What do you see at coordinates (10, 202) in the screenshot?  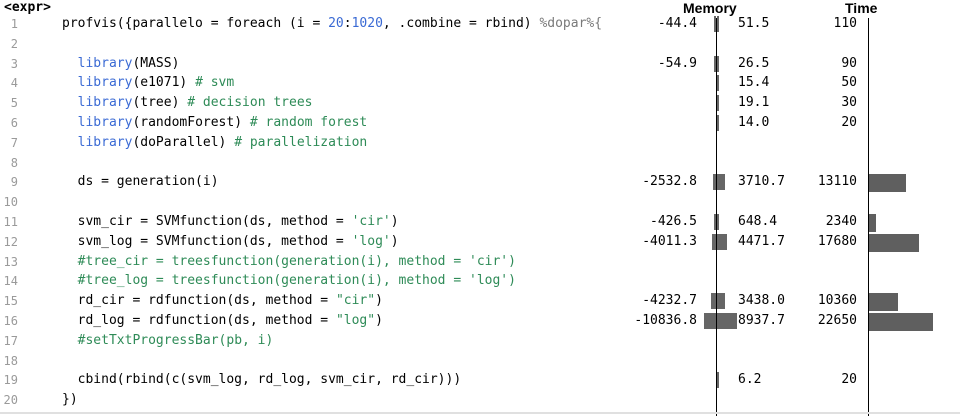 I see `line-number: 10` at bounding box center [10, 202].